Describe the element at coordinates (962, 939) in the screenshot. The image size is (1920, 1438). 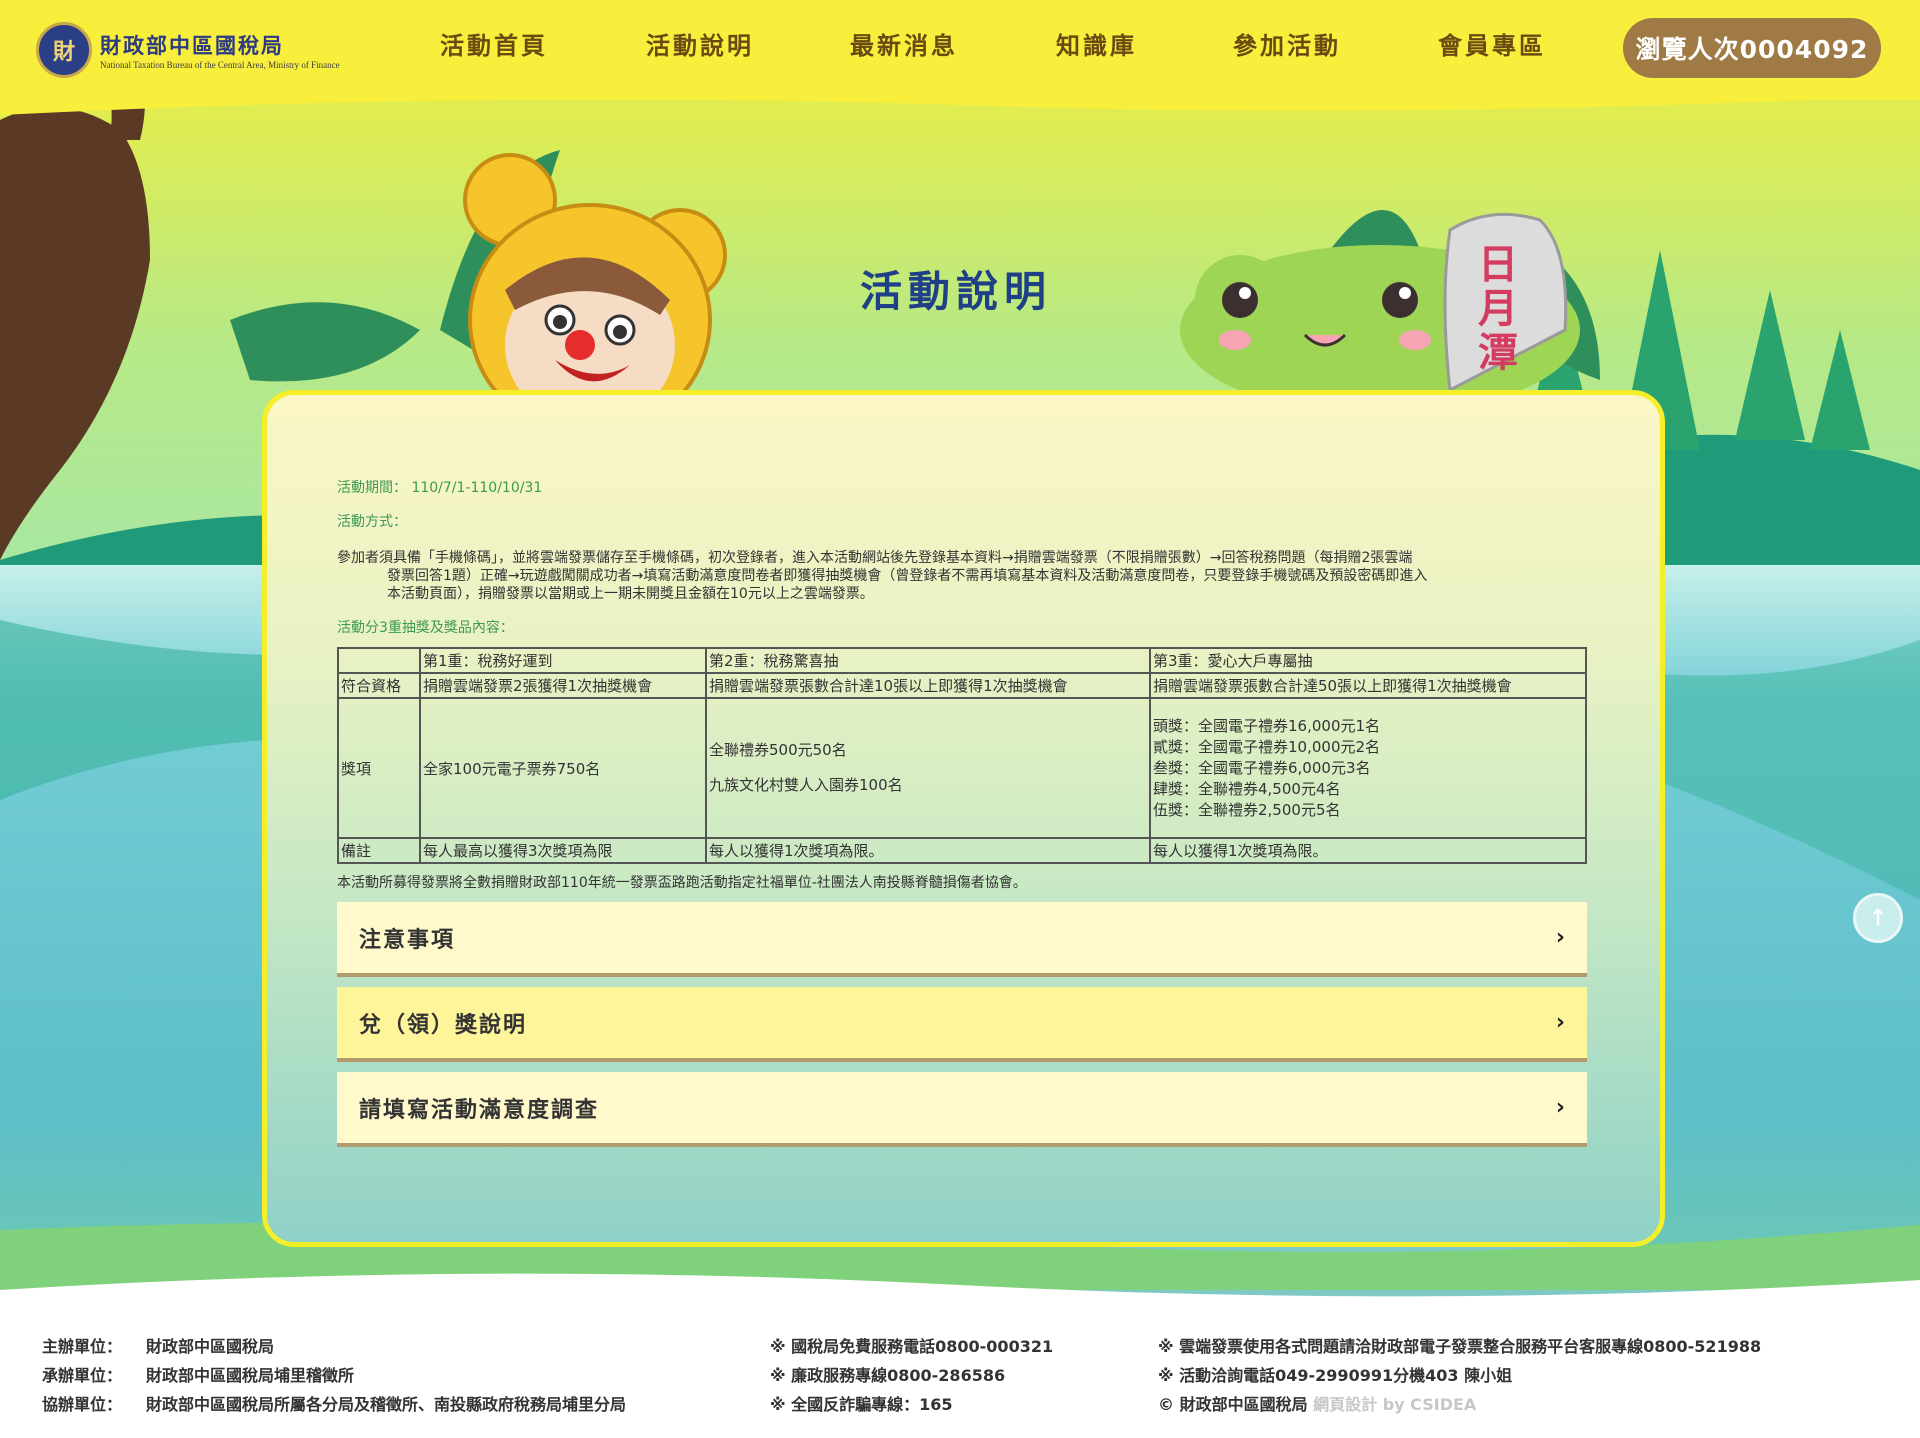
I see `accordion-notice: 注意事項 ›` at that location.